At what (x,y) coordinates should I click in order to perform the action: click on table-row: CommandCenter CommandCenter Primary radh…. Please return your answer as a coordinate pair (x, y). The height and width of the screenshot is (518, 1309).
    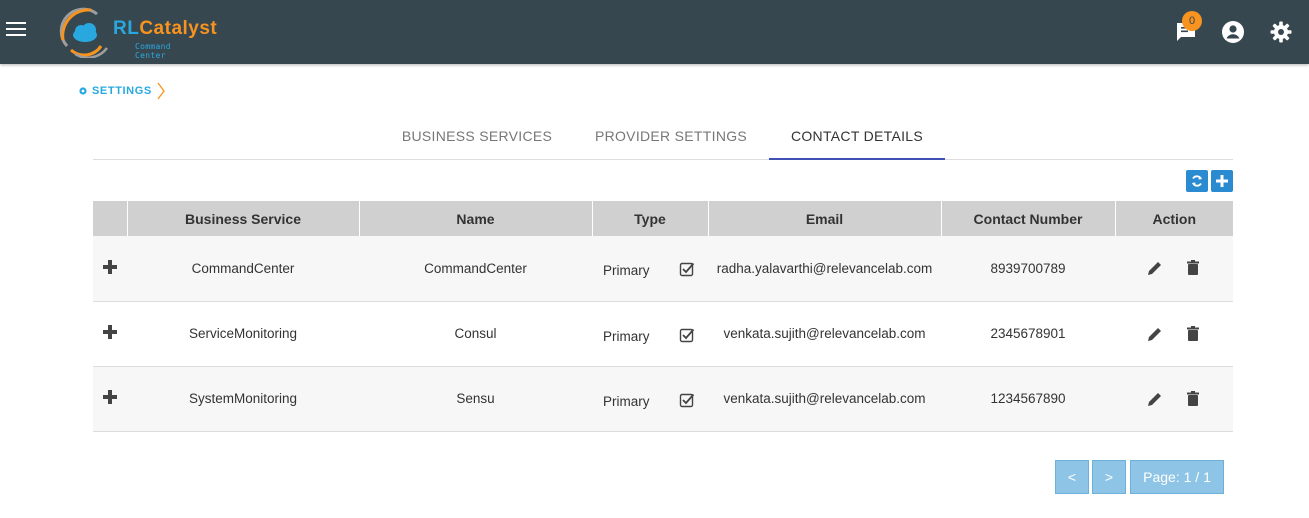
    Looking at the image, I should click on (663, 269).